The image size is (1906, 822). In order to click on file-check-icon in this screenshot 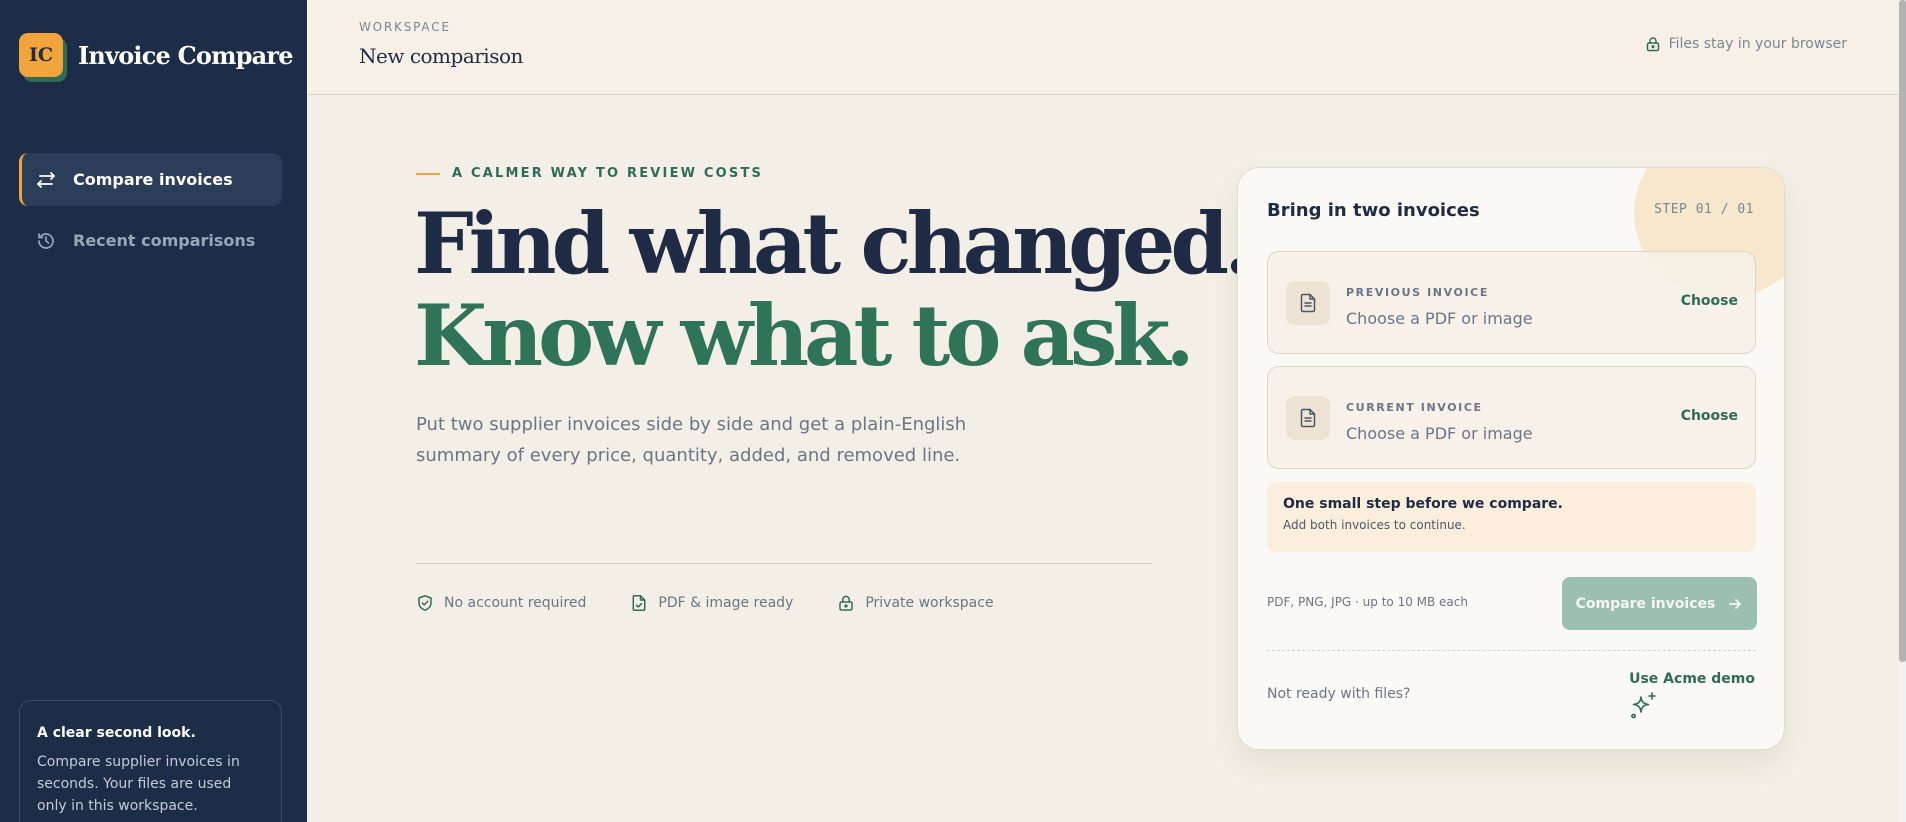, I will do `click(639, 603)`.